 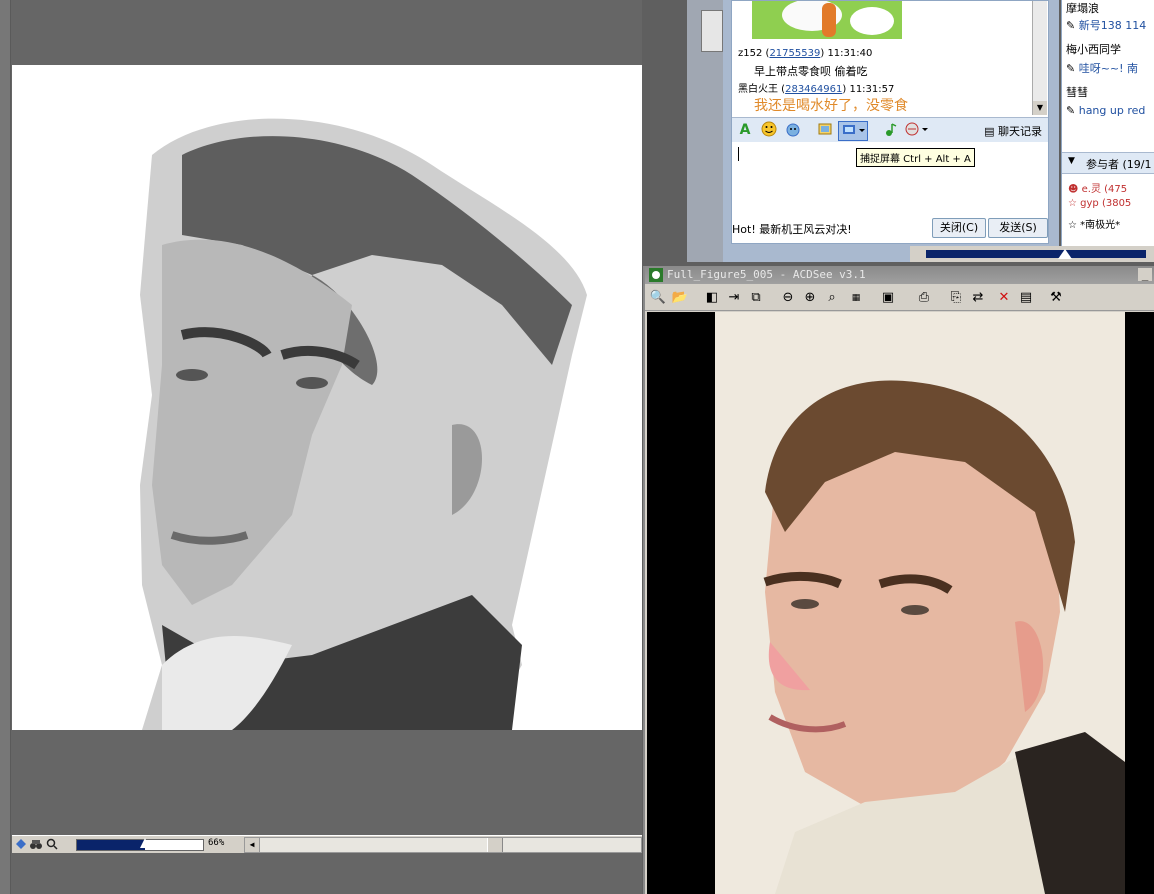 I want to click on secondary-slider-bar, so click(x=1032, y=254).